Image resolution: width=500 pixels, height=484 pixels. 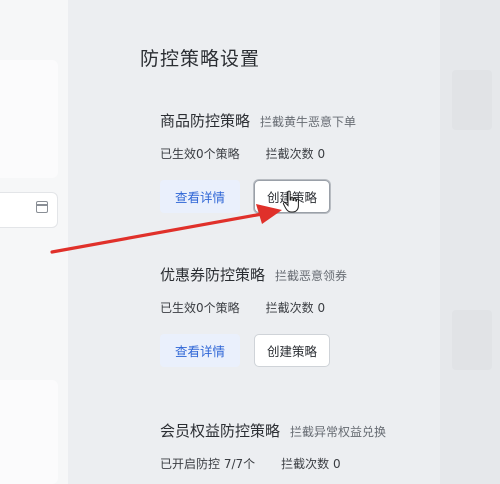 I want to click on annotation-arrow-icon, so click(x=166, y=229).